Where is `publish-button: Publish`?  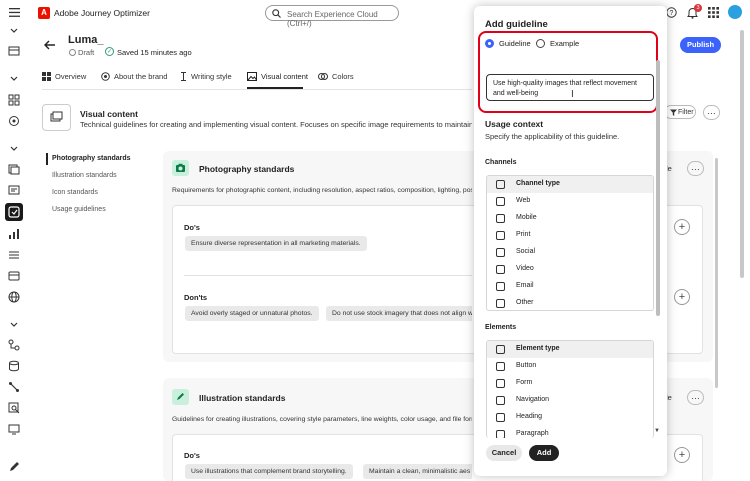
publish-button: Publish is located at coordinates (700, 45).